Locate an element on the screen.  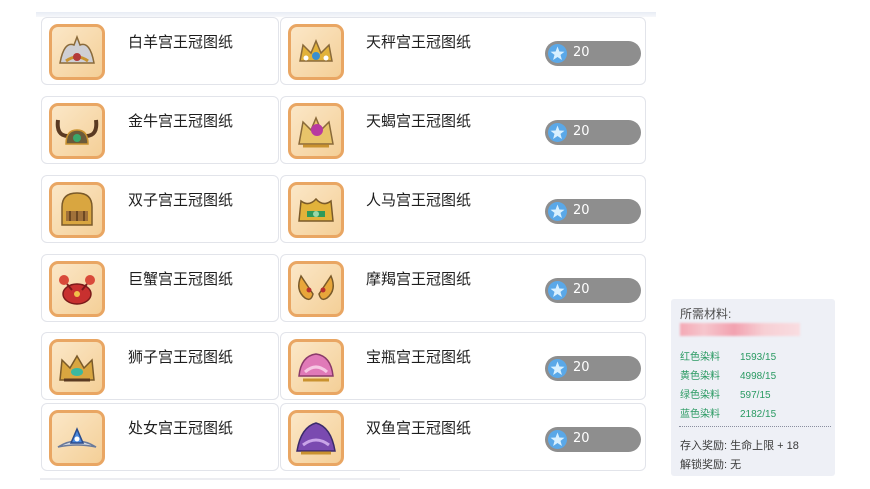
blueprint-card-leo: 狮子宫王冠图纸 is located at coordinates (160, 366).